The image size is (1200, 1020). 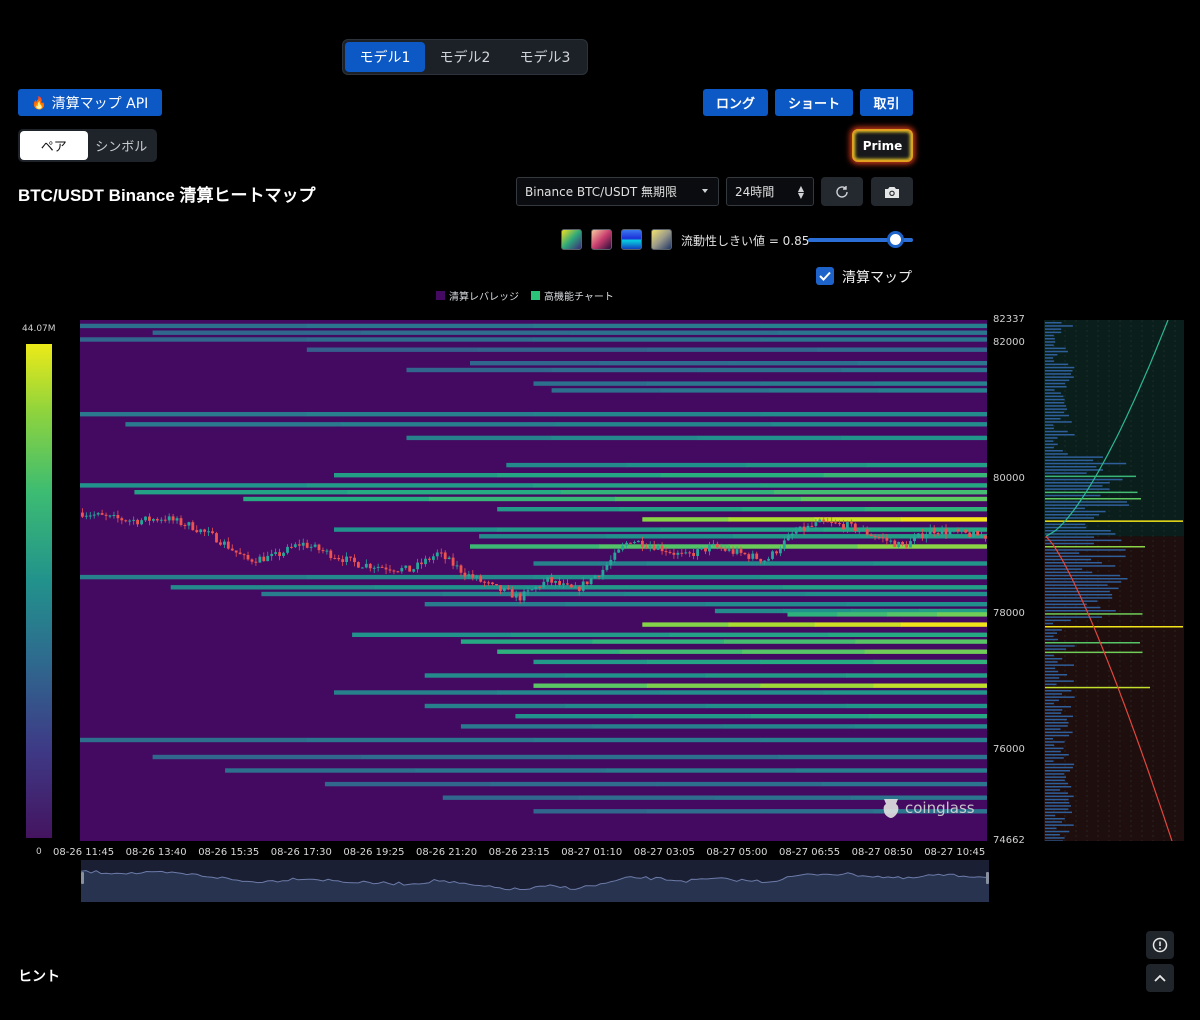 What do you see at coordinates (545, 57) in the screenshot?
I see `tab-model3: モデル3` at bounding box center [545, 57].